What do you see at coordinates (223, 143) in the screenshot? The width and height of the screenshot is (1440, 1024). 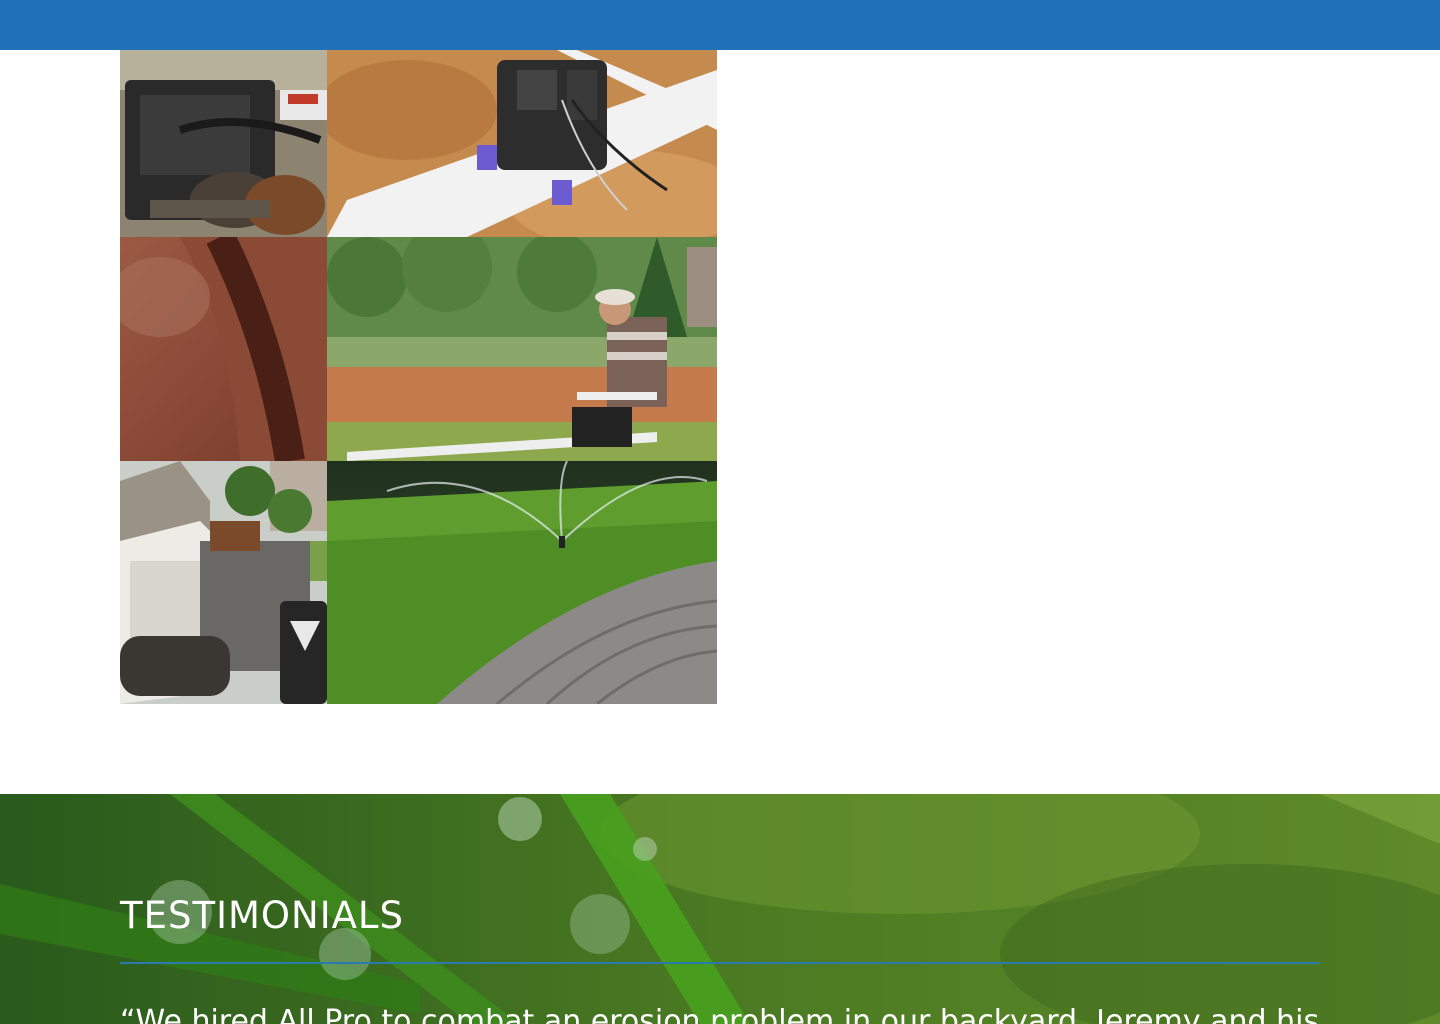 I see `auger-machine-photo` at bounding box center [223, 143].